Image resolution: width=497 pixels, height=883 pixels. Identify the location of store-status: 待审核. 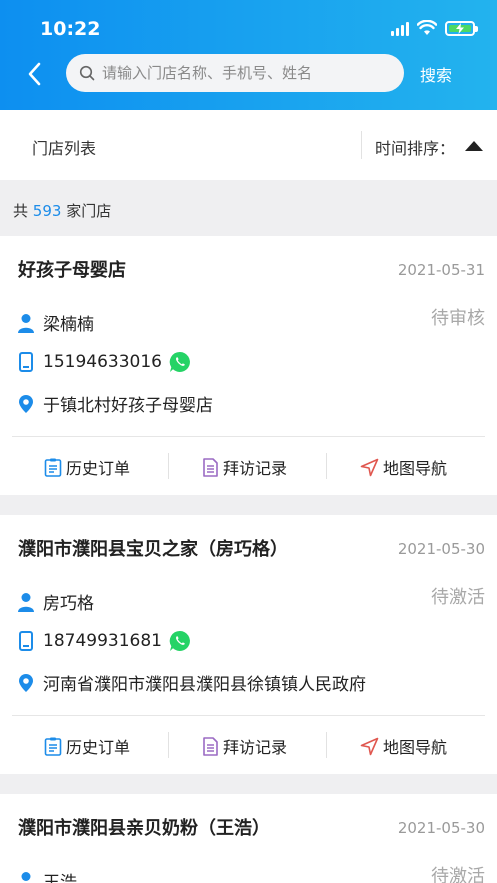
(458, 318).